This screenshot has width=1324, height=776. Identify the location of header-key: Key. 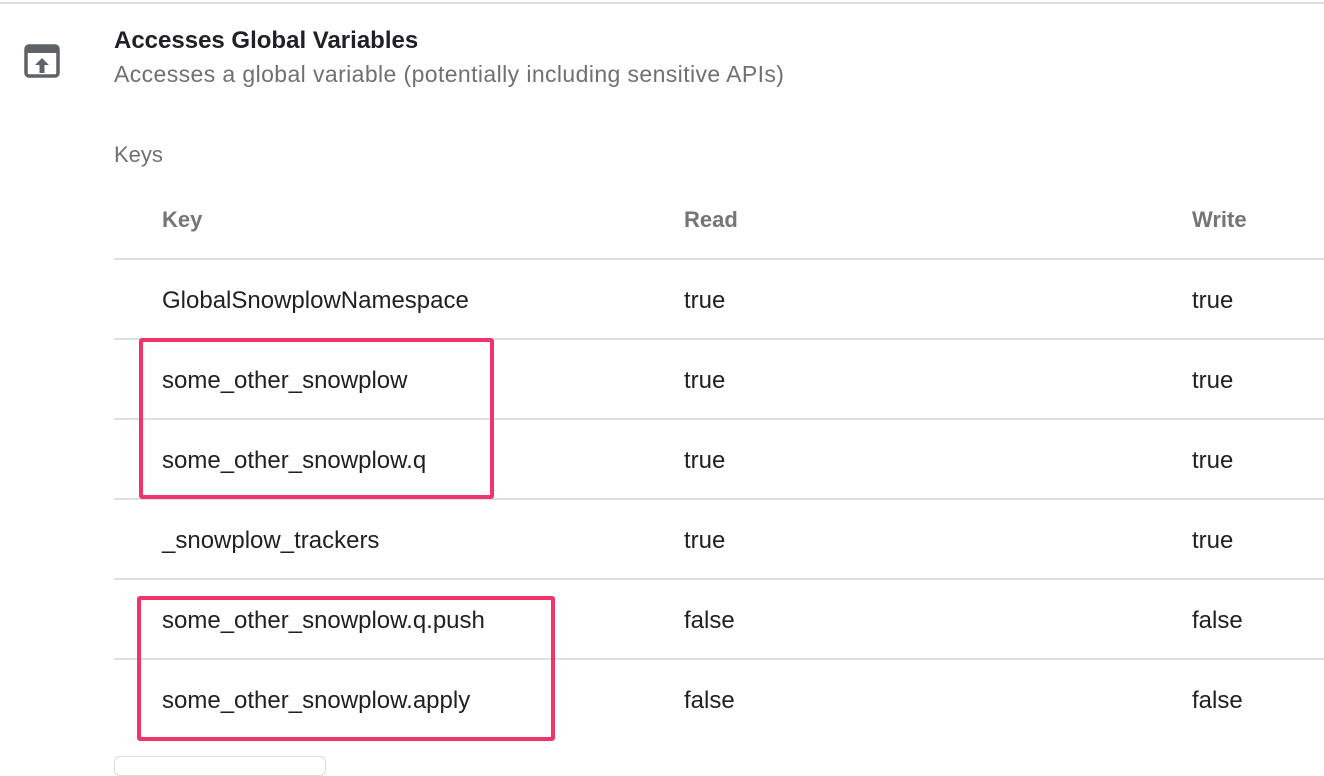
(182, 219).